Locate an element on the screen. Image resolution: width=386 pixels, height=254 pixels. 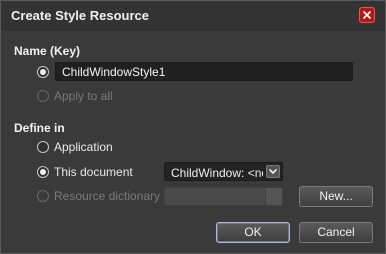
close-icon is located at coordinates (367, 15).